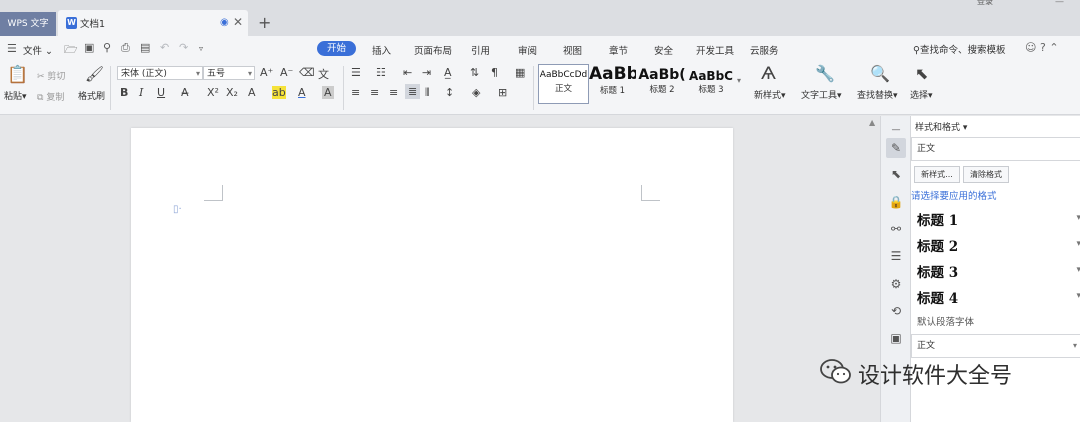  What do you see at coordinates (413, 91) in the screenshot?
I see `justify-icon: ≣` at bounding box center [413, 91].